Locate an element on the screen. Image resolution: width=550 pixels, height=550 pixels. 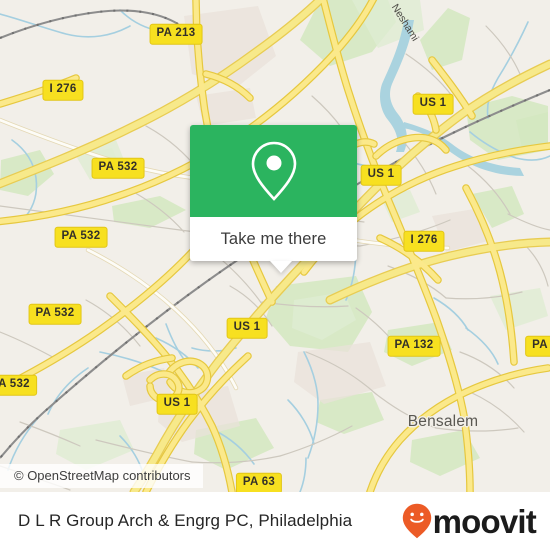
road-shield-pa-63: PA 63 is located at coordinates (259, 482).